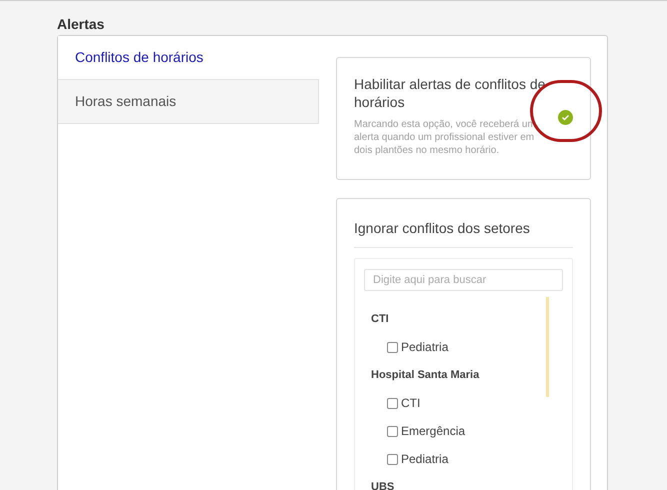  Describe the element at coordinates (380, 319) in the screenshot. I see `sector-group: CTI` at that location.